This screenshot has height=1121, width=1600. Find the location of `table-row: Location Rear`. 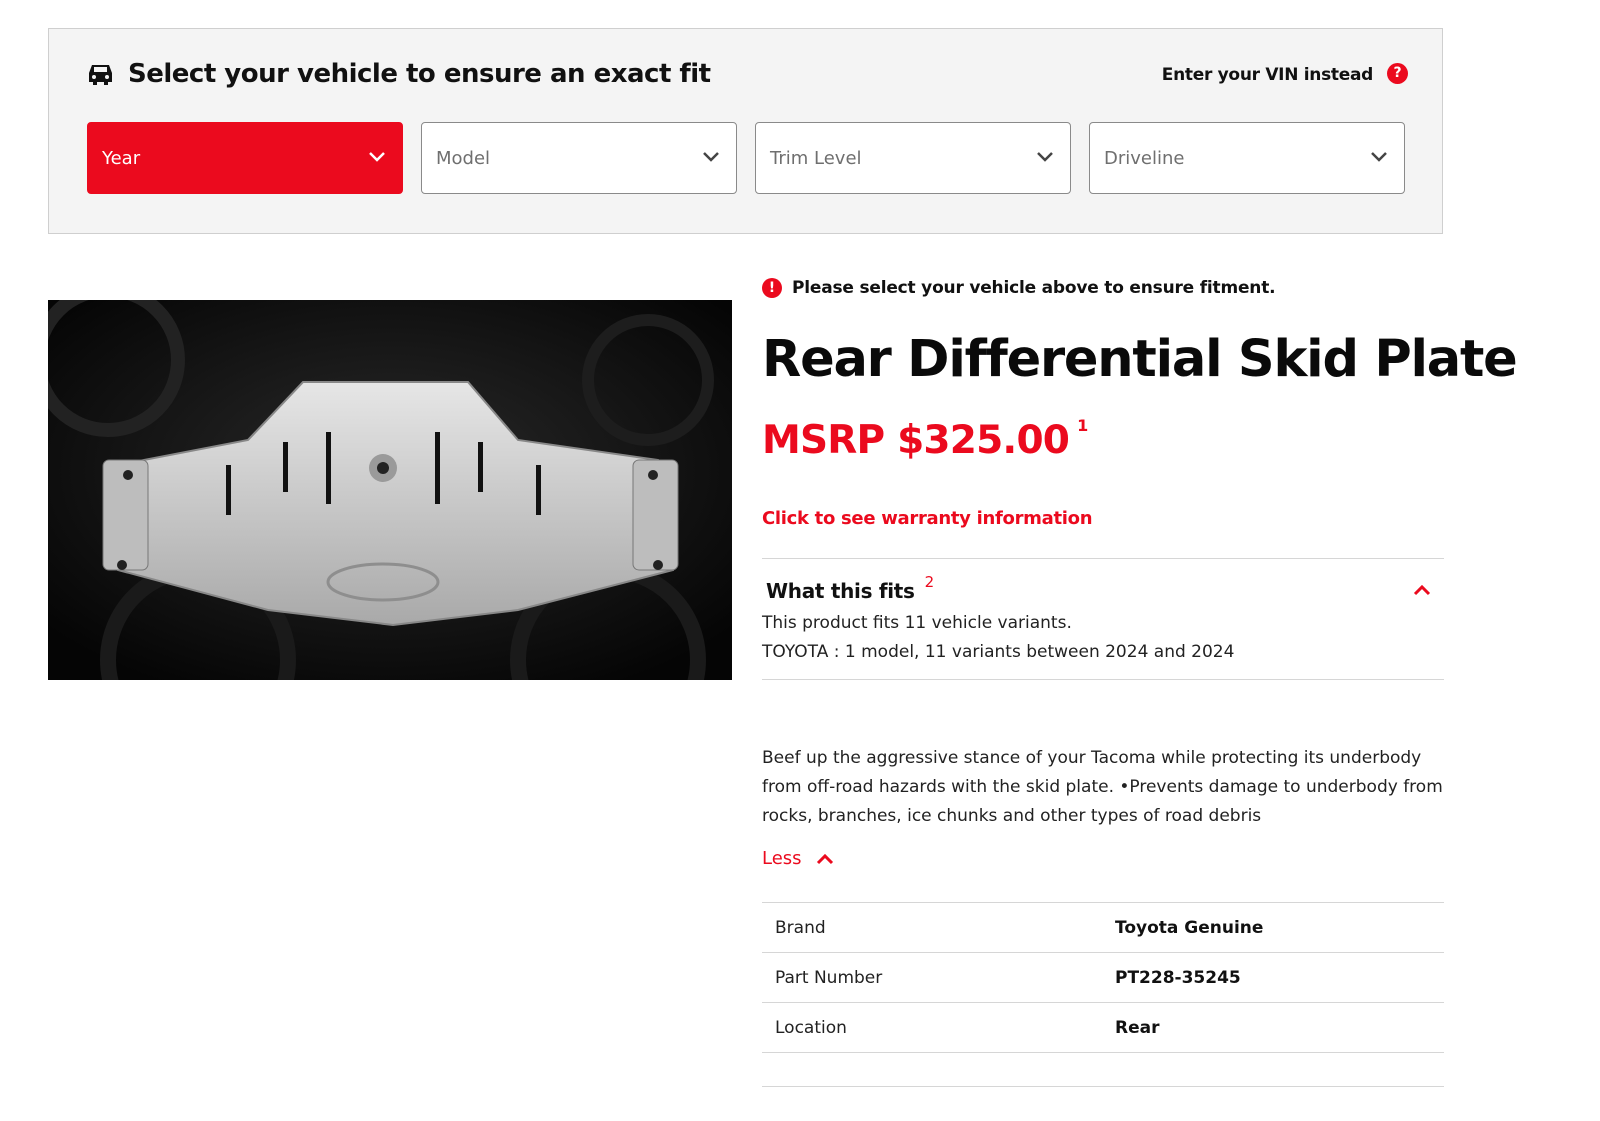

table-row: Location Rear is located at coordinates (1103, 1027).